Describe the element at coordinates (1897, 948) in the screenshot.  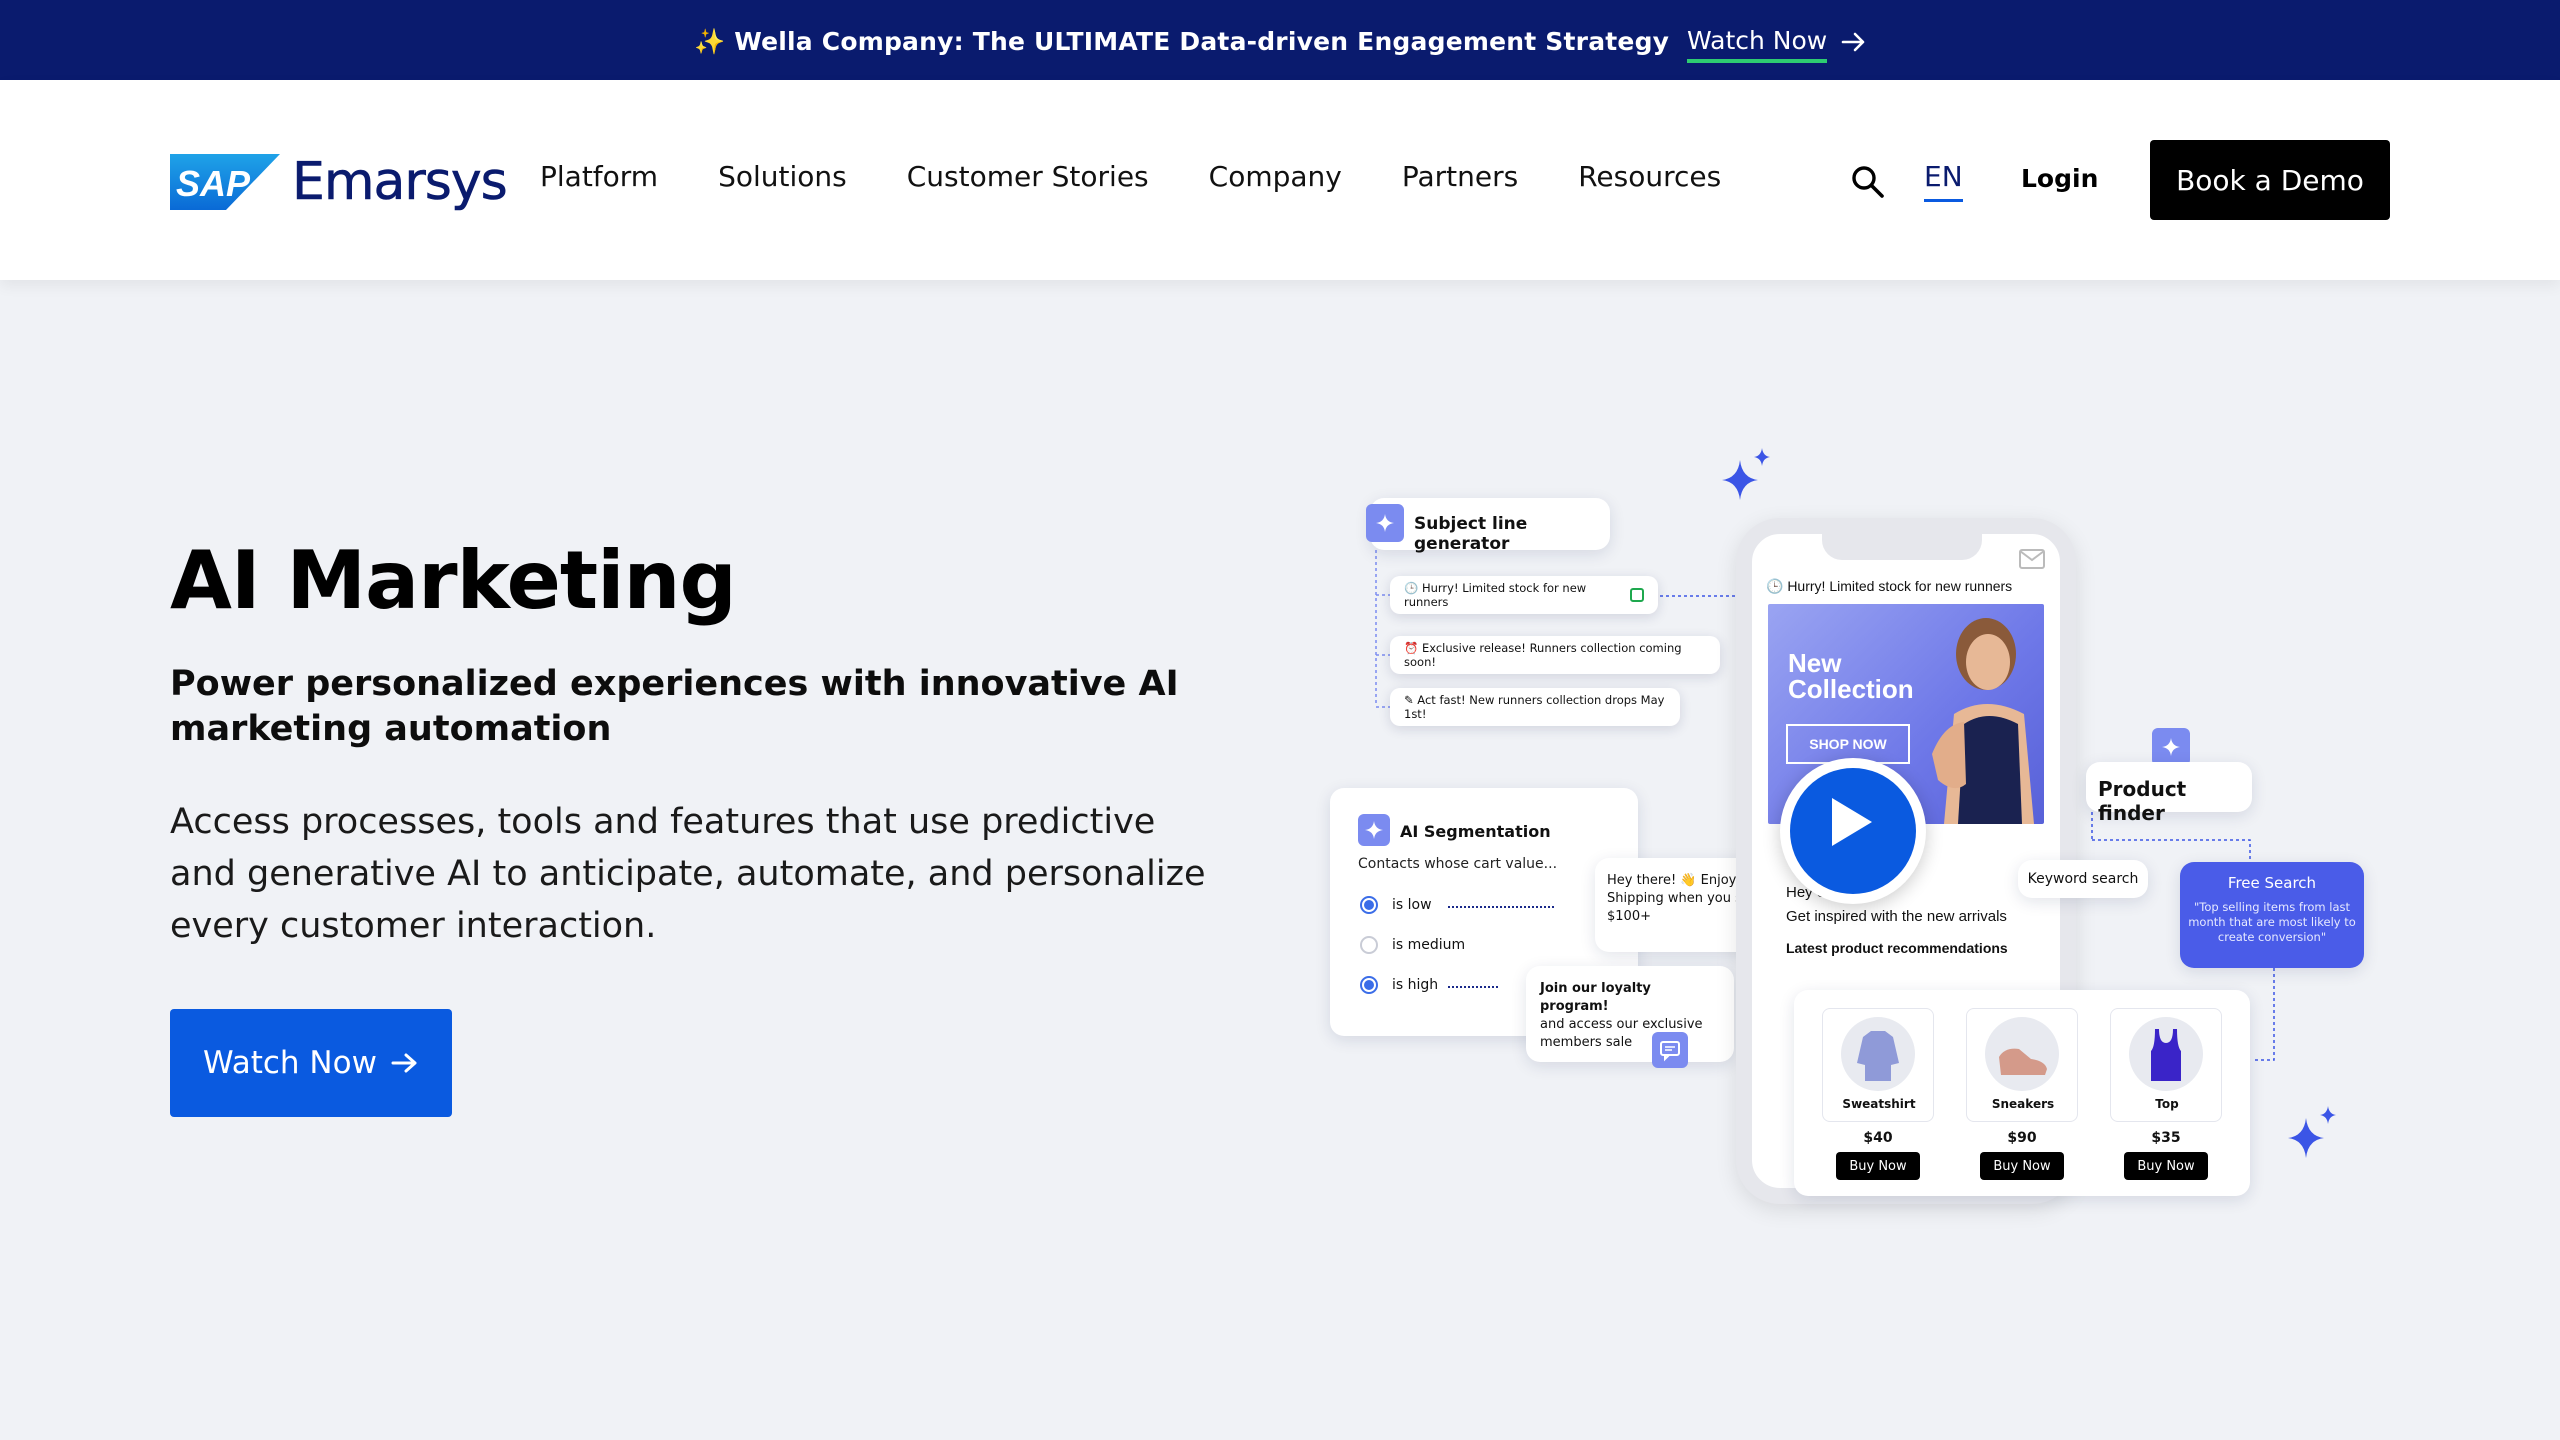
I see `latest-recommendations-label: Latest product recommendations` at that location.